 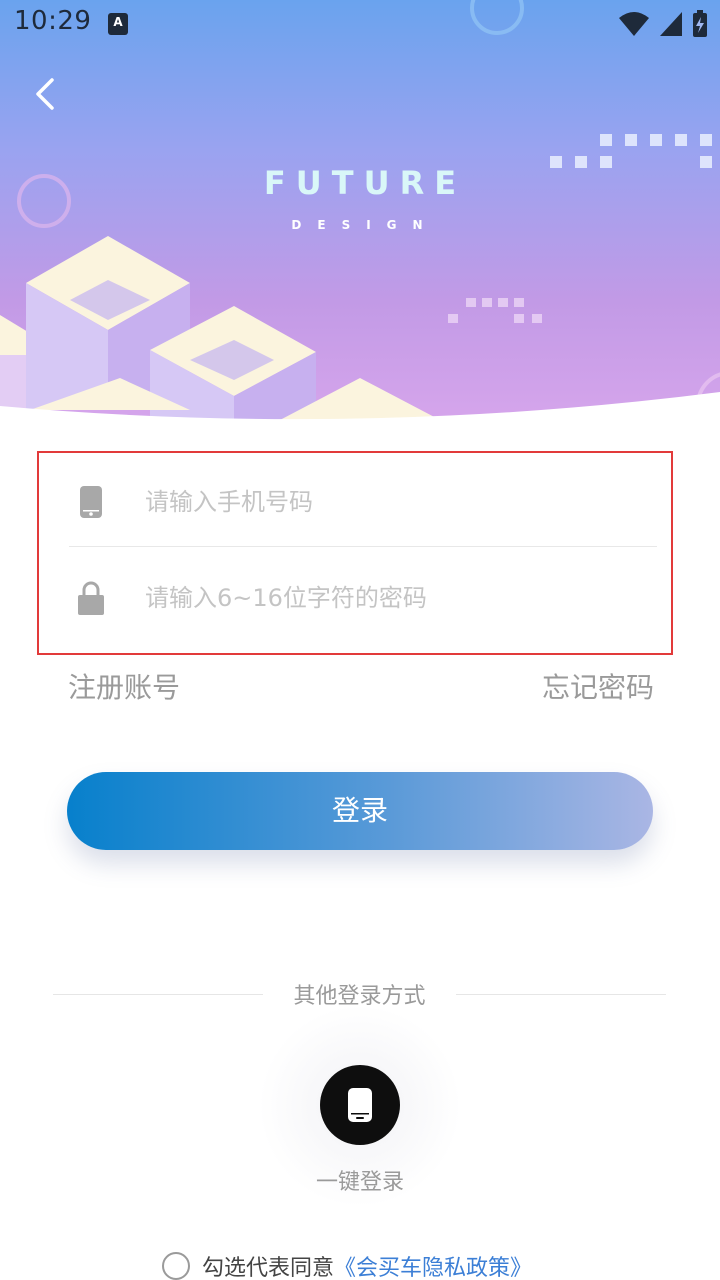 What do you see at coordinates (360, 25) in the screenshot?
I see `status-bar: 10:29 A` at bounding box center [360, 25].